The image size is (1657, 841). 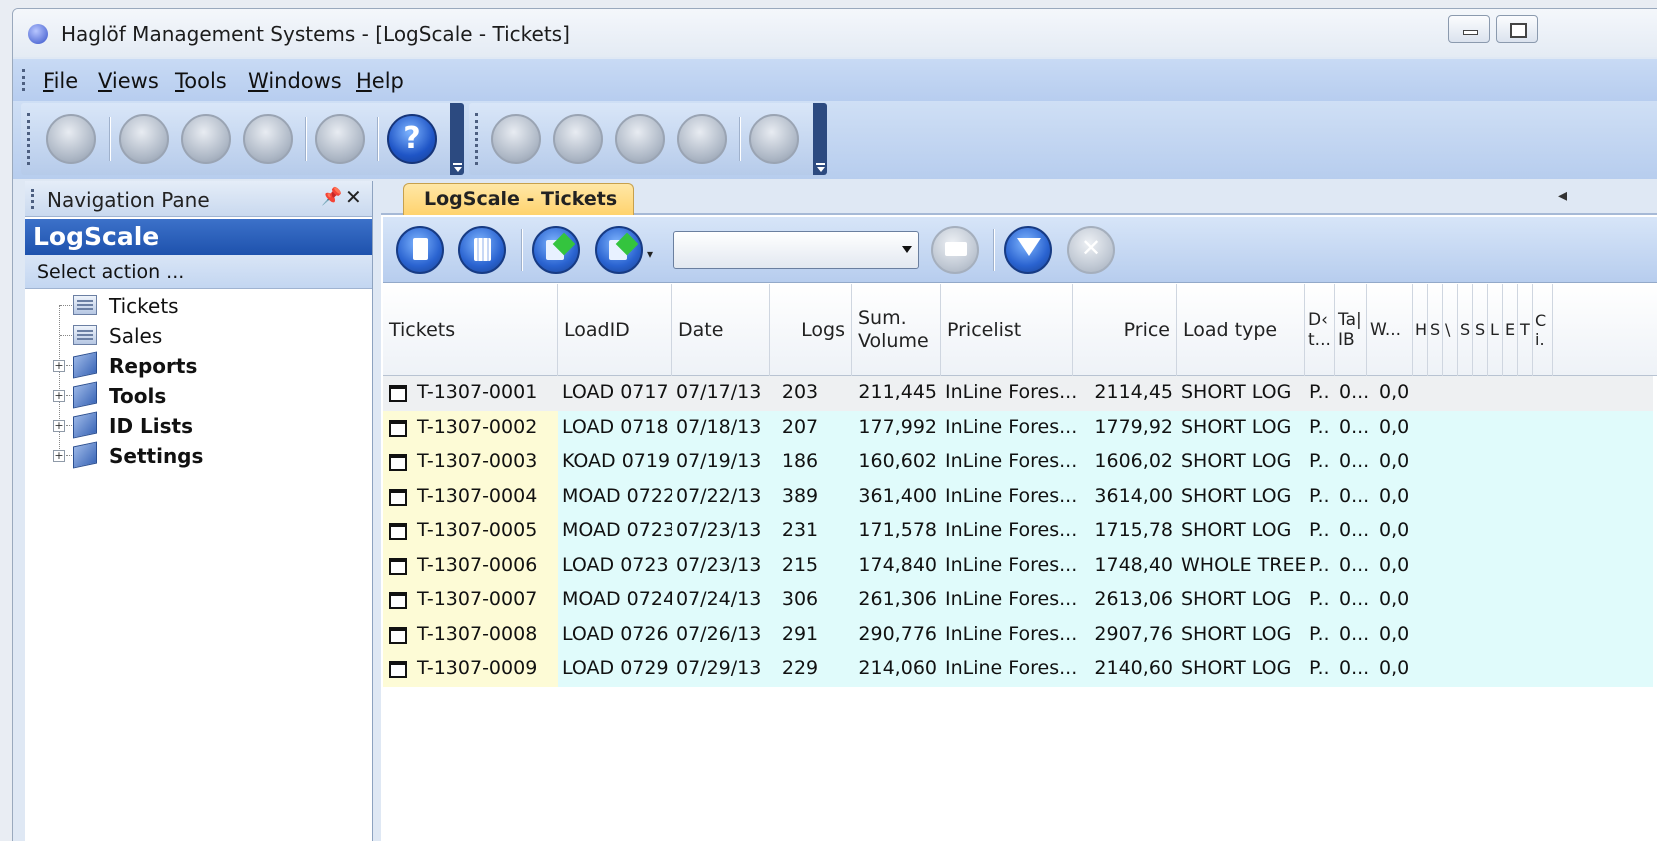 I want to click on minimize-button, so click(x=1469, y=29).